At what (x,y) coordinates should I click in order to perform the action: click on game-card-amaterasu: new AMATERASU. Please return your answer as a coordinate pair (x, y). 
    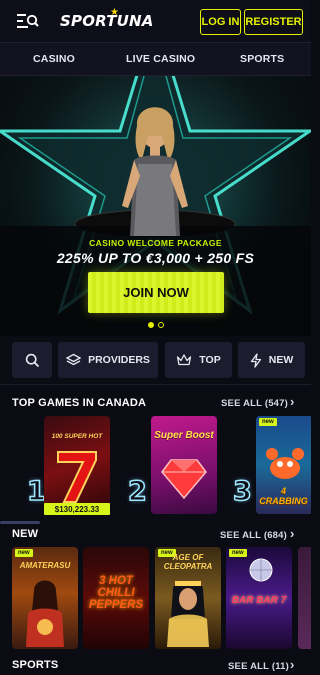
    Looking at the image, I should click on (45, 598).